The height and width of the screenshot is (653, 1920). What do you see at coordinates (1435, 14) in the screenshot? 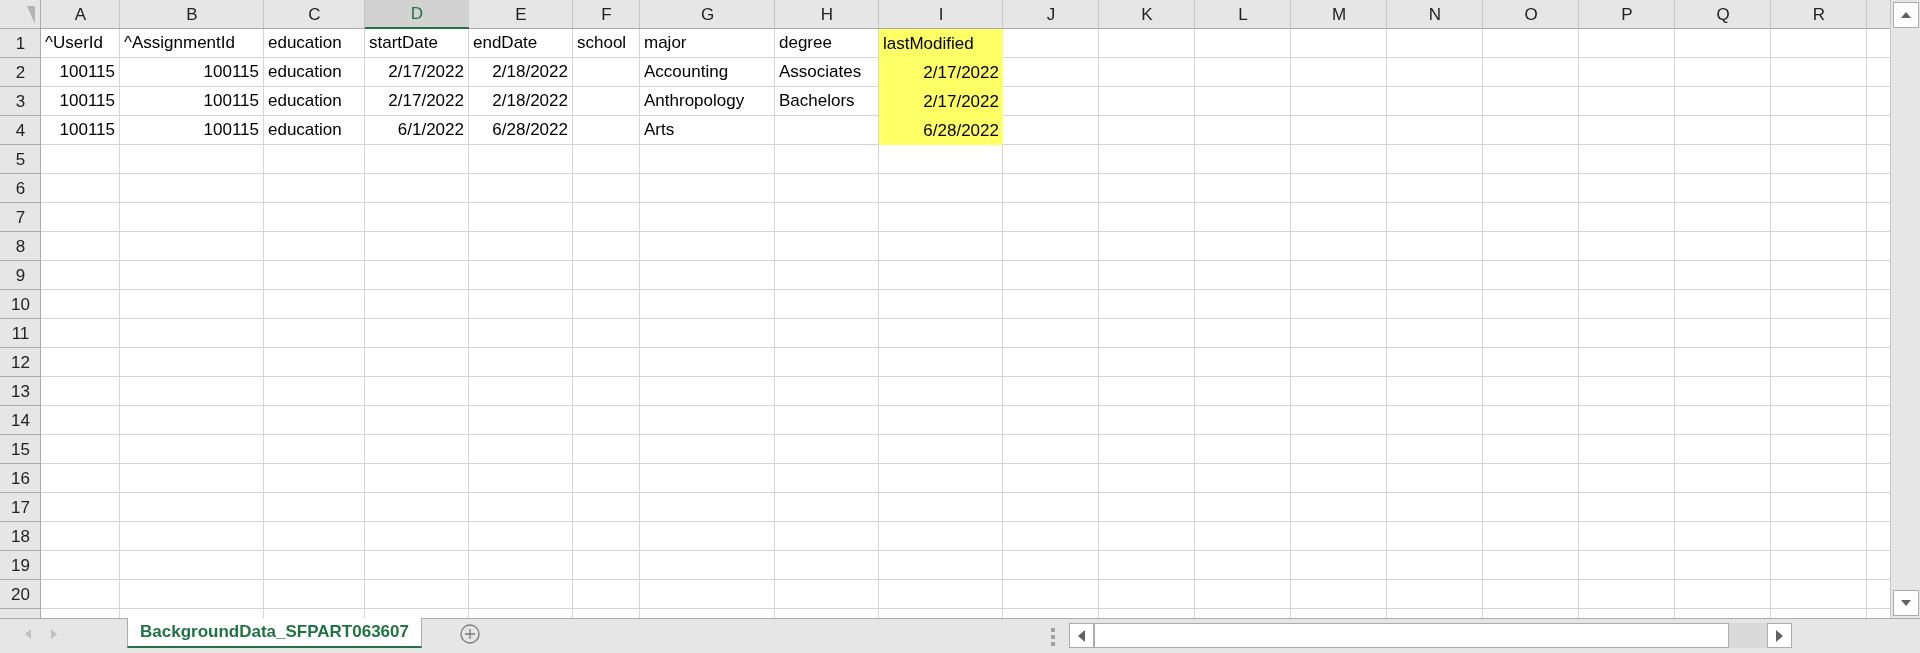
I see `column-header: N` at bounding box center [1435, 14].